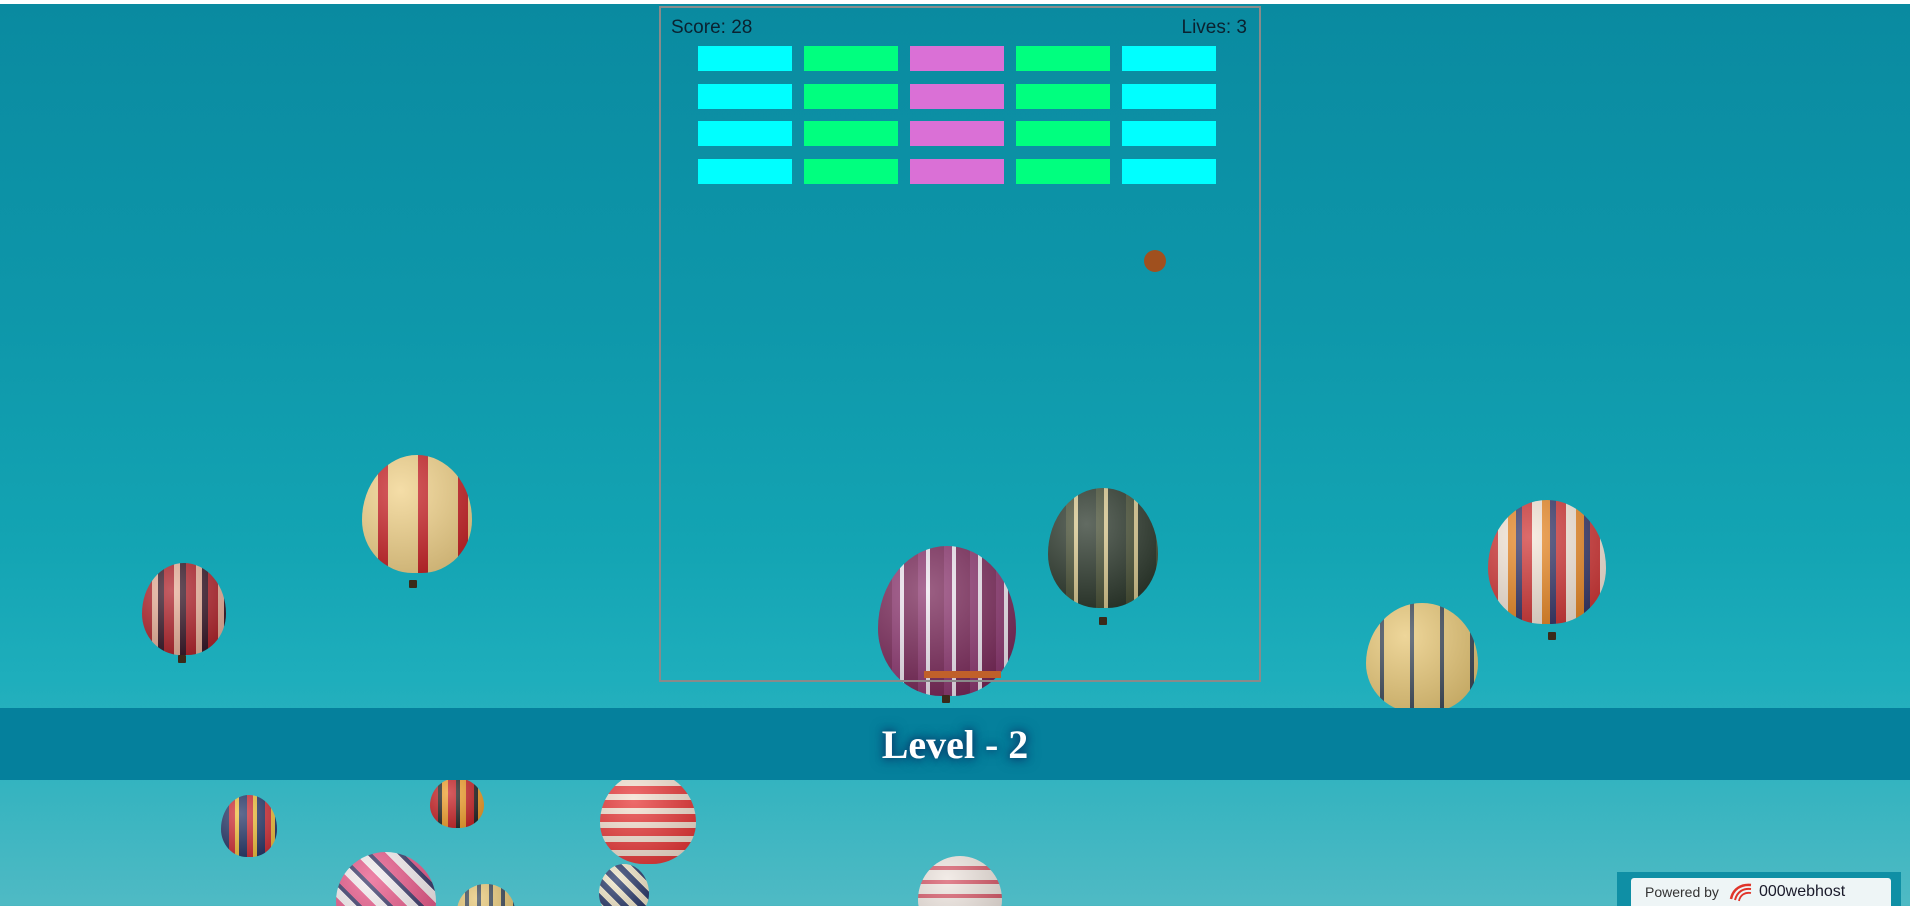 The width and height of the screenshot is (1910, 906). What do you see at coordinates (1155, 261) in the screenshot?
I see `ball` at bounding box center [1155, 261].